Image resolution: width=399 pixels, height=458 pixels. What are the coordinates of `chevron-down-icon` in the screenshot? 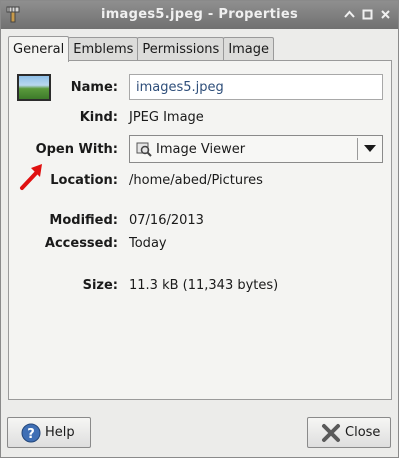 It's located at (370, 149).